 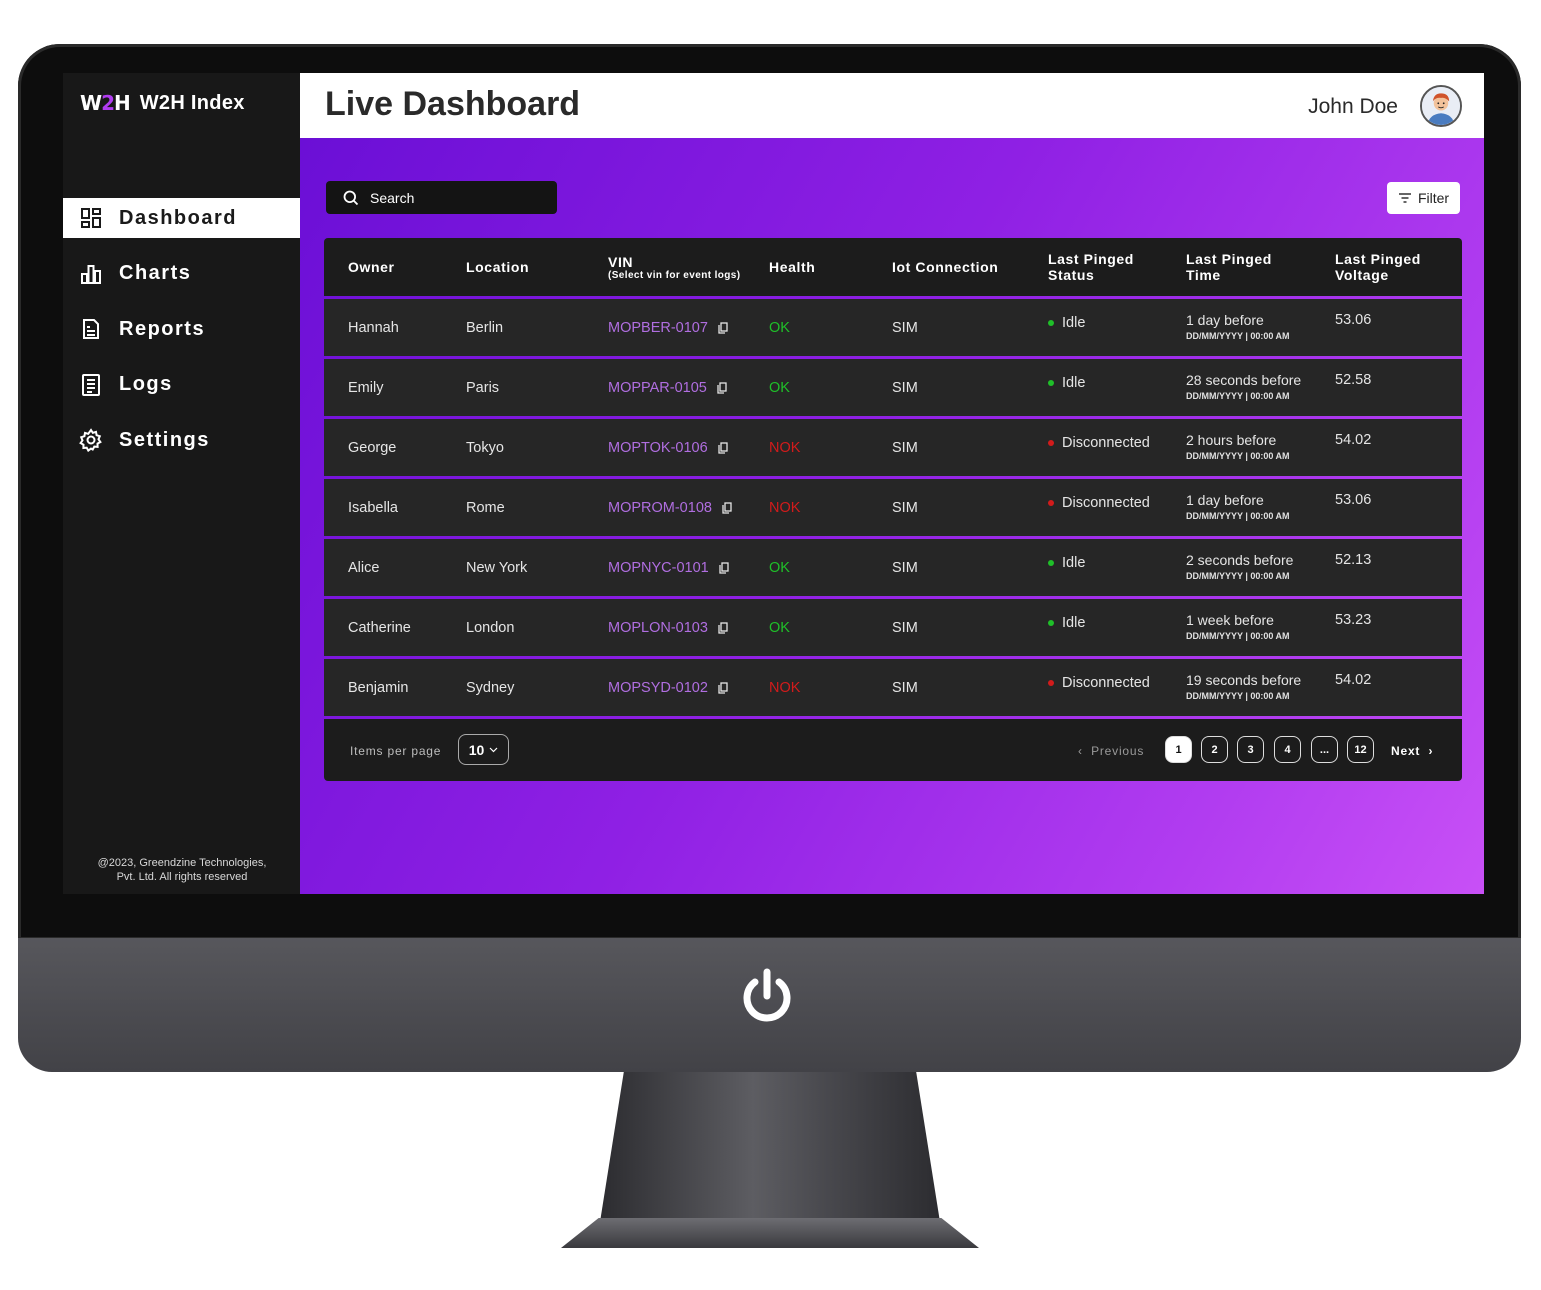 What do you see at coordinates (668, 568) in the screenshot?
I see `vin-link: MOPNYC-0101` at bounding box center [668, 568].